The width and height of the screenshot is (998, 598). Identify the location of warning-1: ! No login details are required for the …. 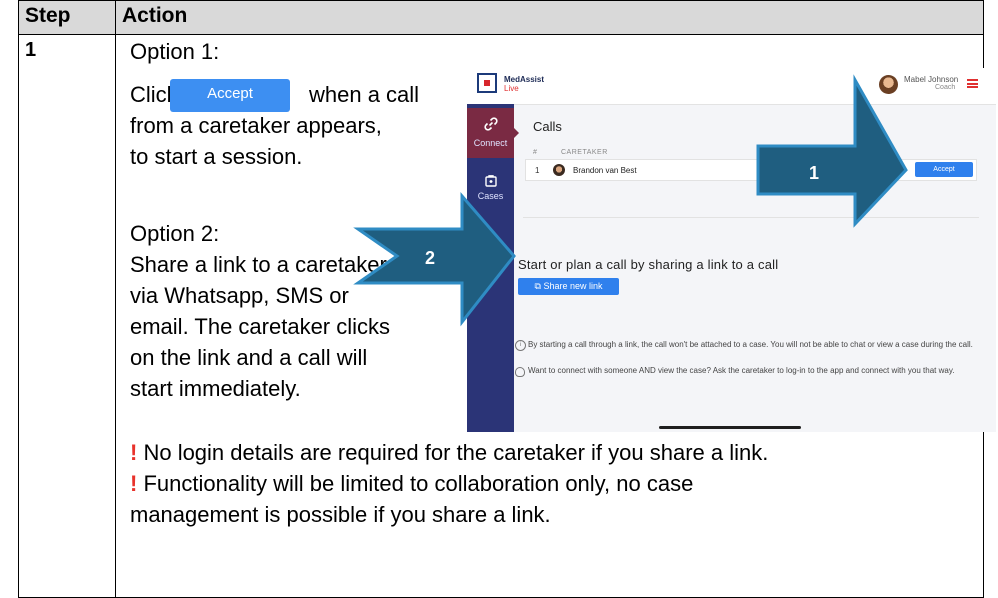
(449, 452).